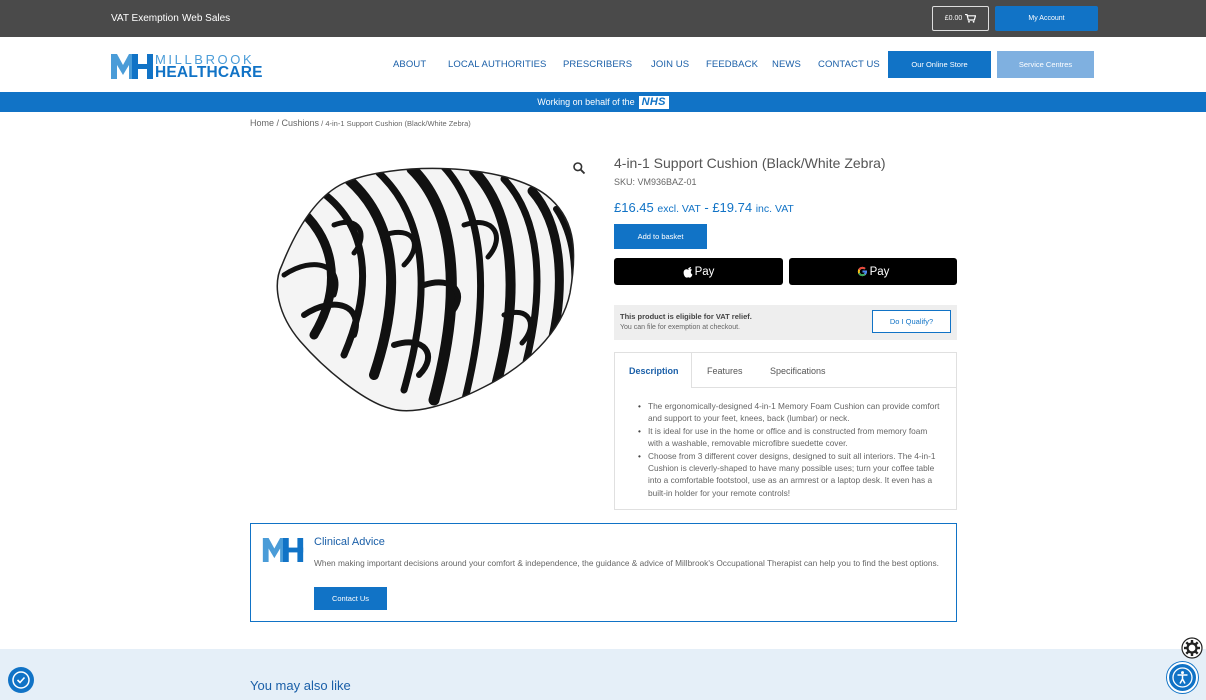 The width and height of the screenshot is (1206, 700). I want to click on service-centres-button: Service Centres, so click(1045, 64).